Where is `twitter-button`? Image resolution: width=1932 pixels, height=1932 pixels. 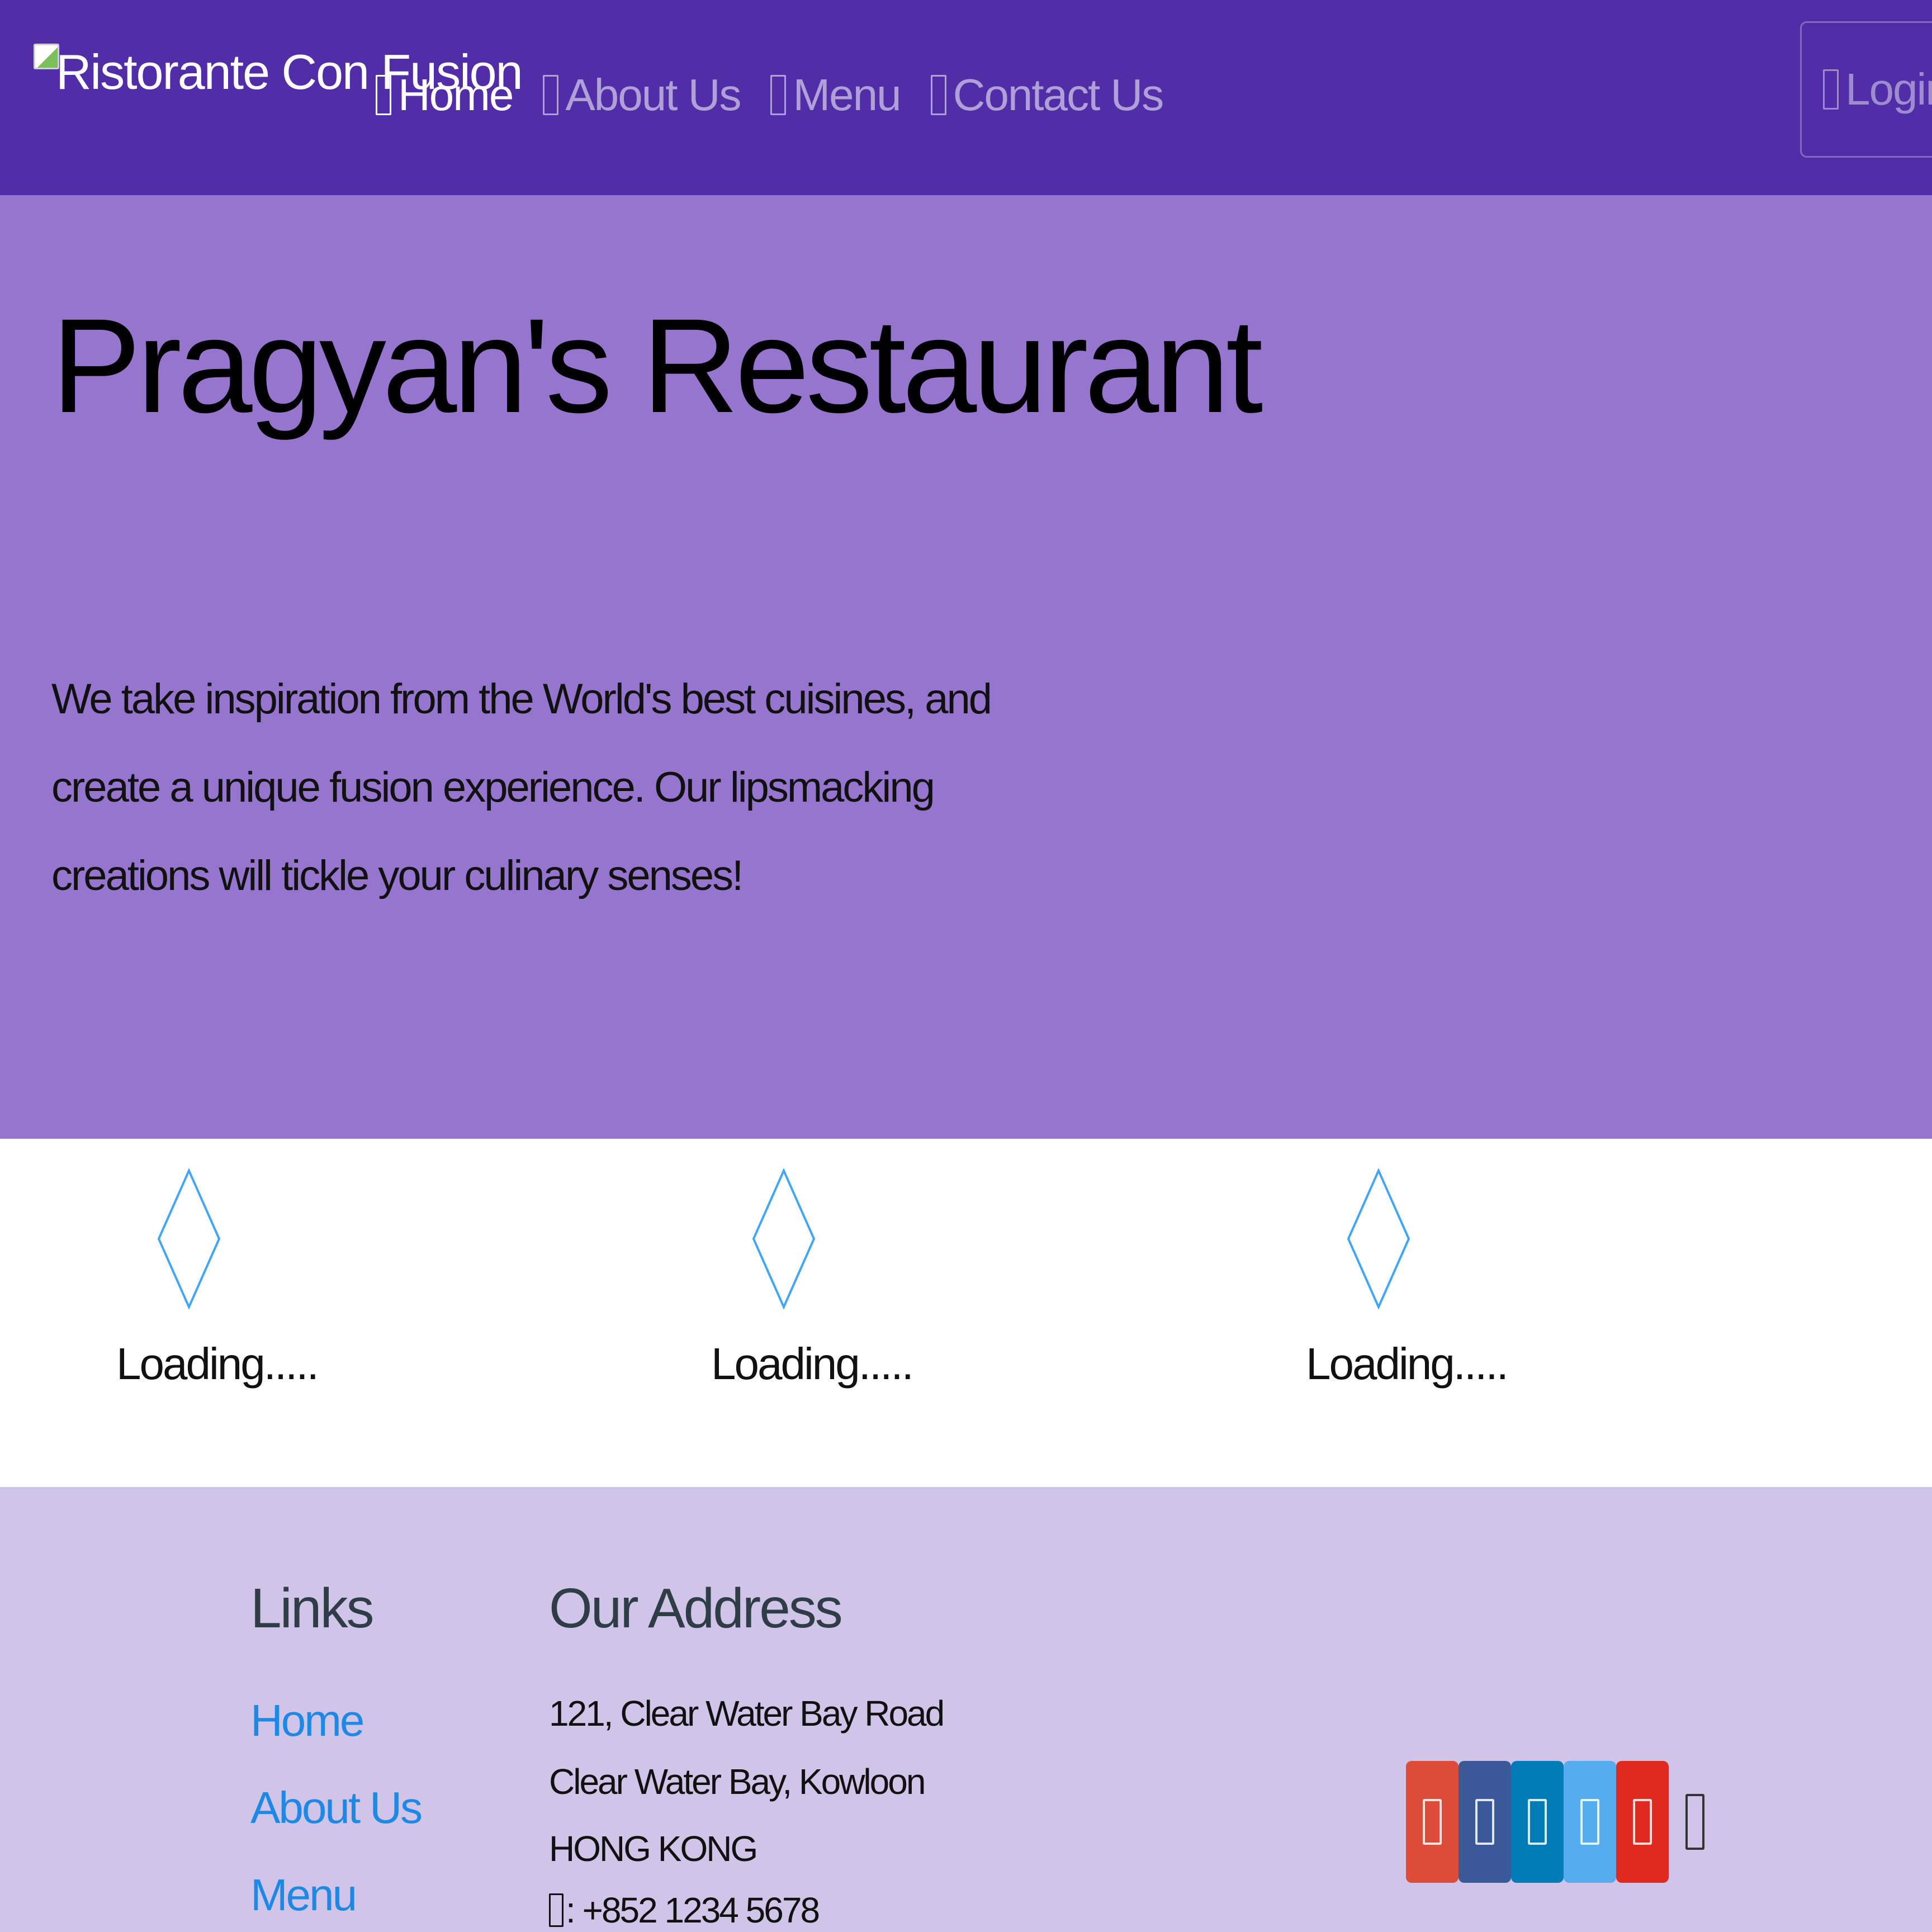
twitter-button is located at coordinates (1590, 1822).